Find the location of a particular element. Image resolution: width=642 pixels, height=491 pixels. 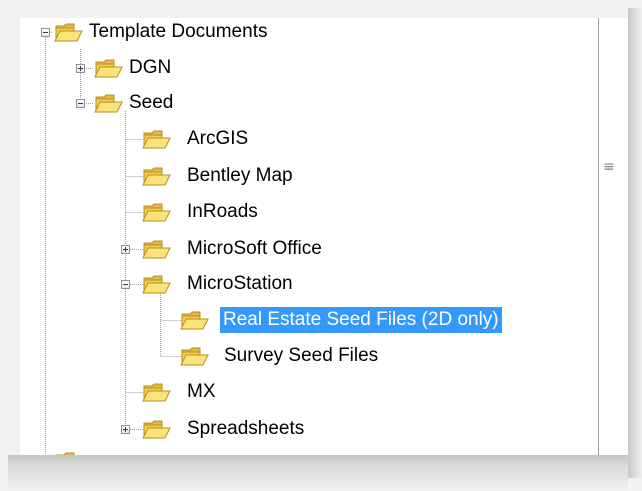

tree-item-inroads: InRoads is located at coordinates (222, 212).